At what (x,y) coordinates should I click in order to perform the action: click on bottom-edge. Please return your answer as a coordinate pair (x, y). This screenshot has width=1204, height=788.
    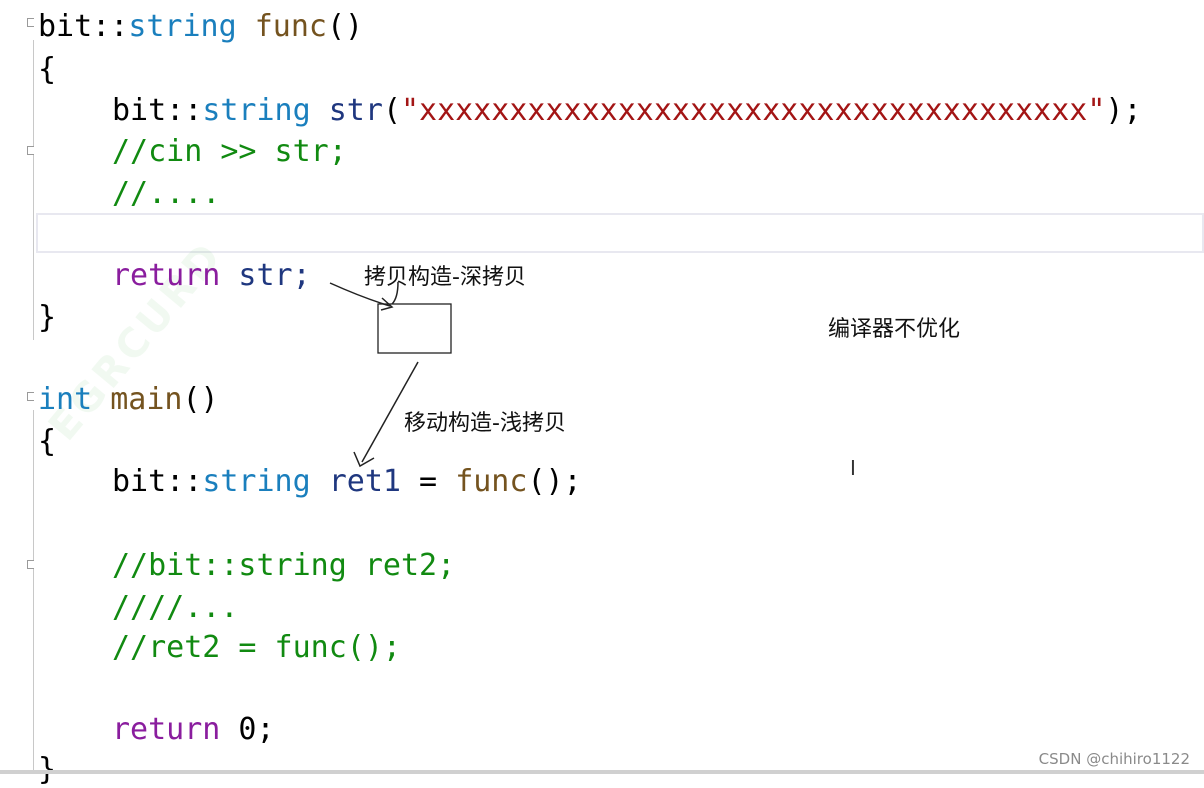
    Looking at the image, I should click on (602, 772).